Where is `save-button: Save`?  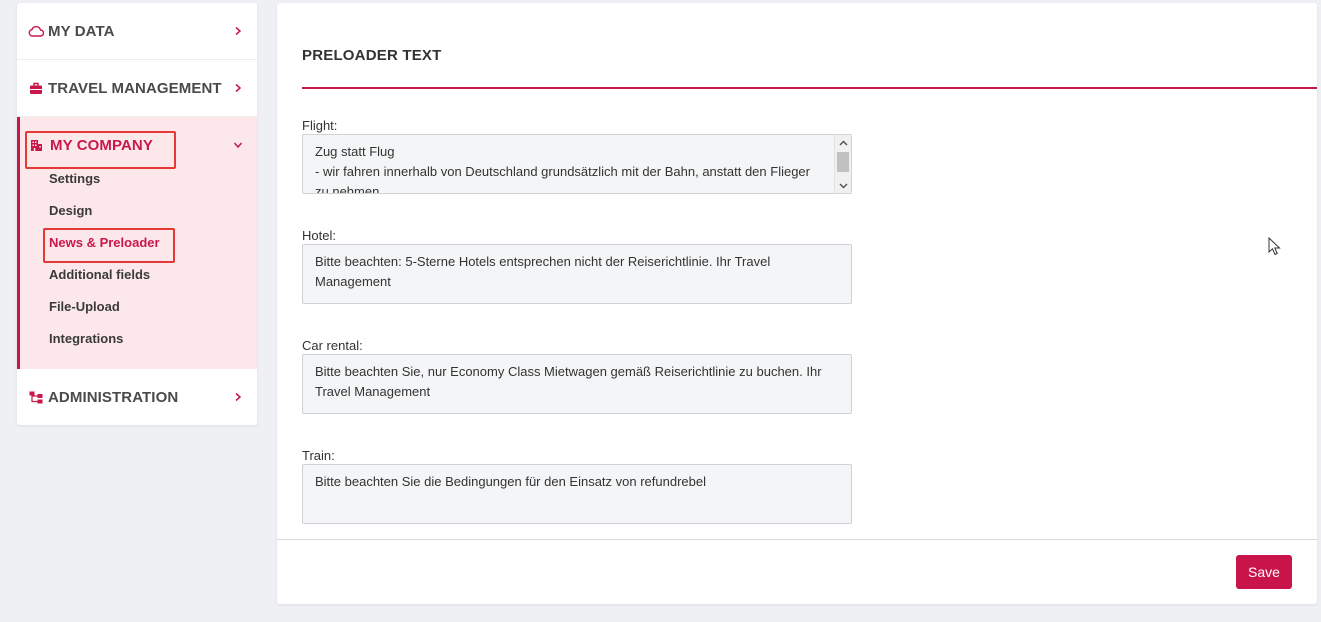
save-button: Save is located at coordinates (1264, 572).